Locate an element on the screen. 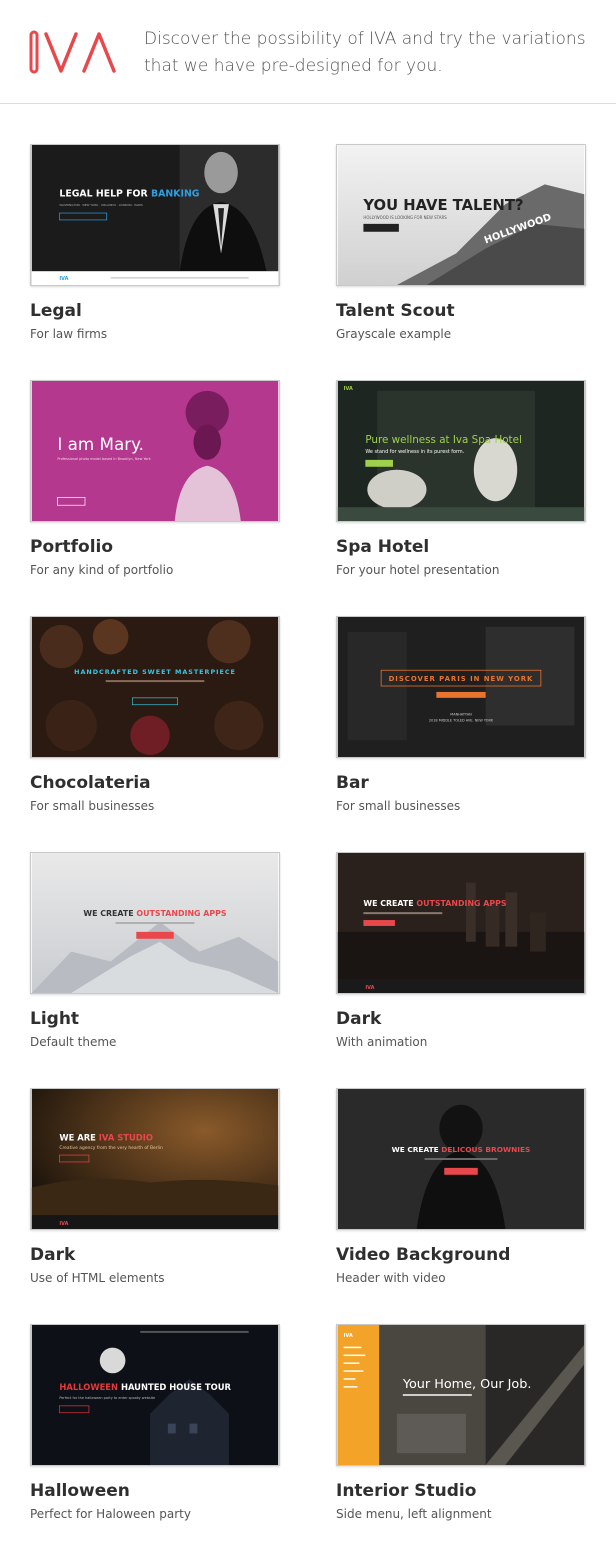 The height and width of the screenshot is (1562, 616). card-title: Halloween is located at coordinates (80, 1491).